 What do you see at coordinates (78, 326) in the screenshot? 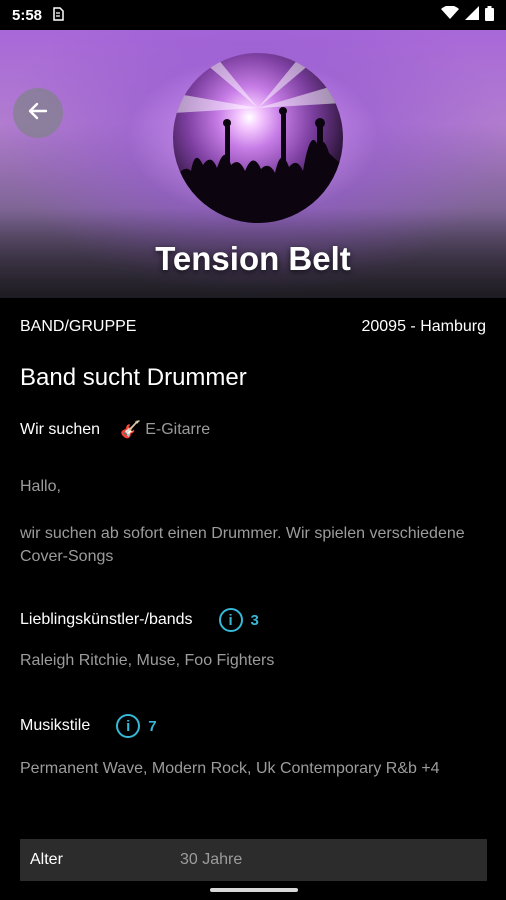
I see `listing-type: BAND/GRUPPE` at bounding box center [78, 326].